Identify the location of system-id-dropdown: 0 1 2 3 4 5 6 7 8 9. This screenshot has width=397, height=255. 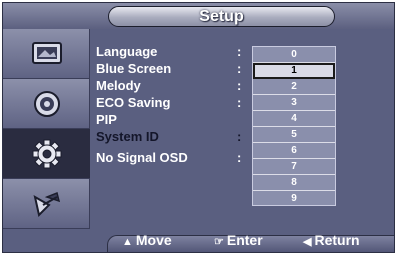
(294, 126).